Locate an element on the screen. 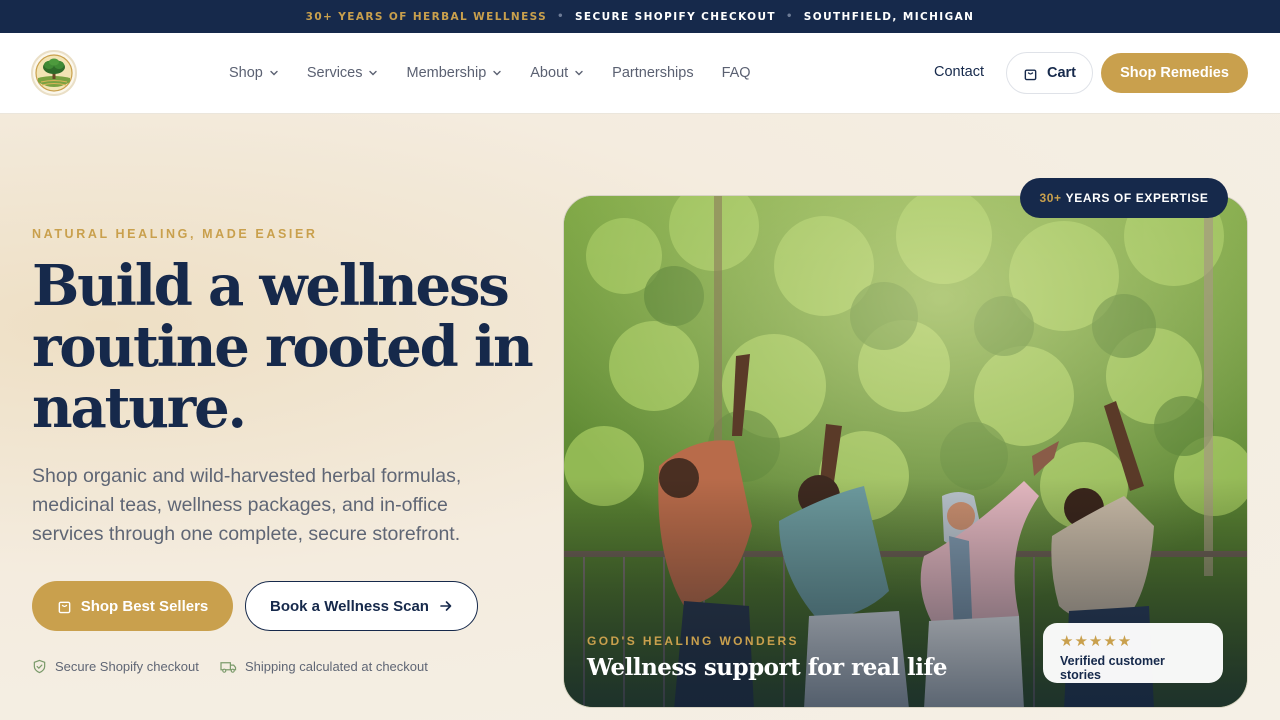  tree-logo-icon is located at coordinates (54, 73).